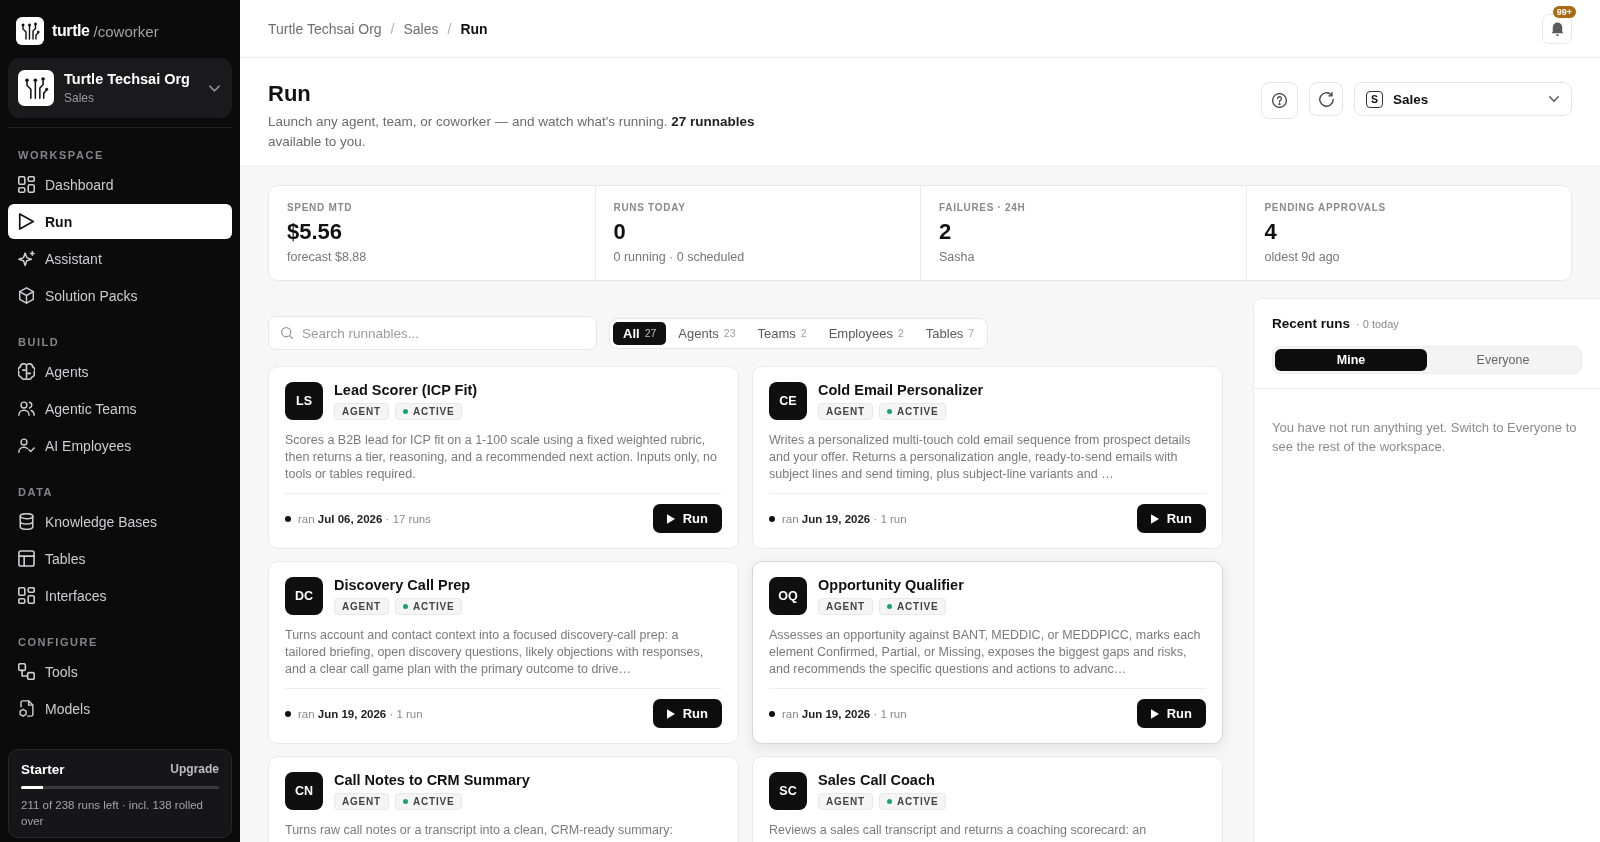  I want to click on runnable-description: Scores a B2B lead for ICP fit on a 1-100 scale using a fixed weighted rubric, then returns a tier, reasoning, and a recommended next action. Inputs only, no tools or tables required., so click(501, 457).